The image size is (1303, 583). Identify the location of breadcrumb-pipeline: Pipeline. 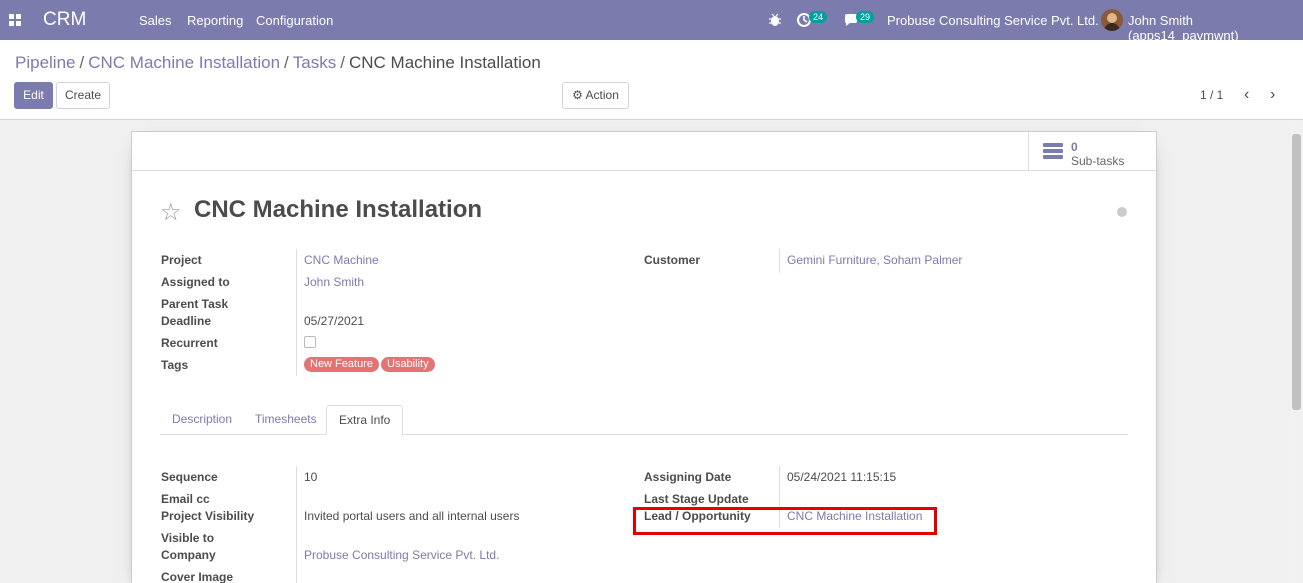
(45, 62).